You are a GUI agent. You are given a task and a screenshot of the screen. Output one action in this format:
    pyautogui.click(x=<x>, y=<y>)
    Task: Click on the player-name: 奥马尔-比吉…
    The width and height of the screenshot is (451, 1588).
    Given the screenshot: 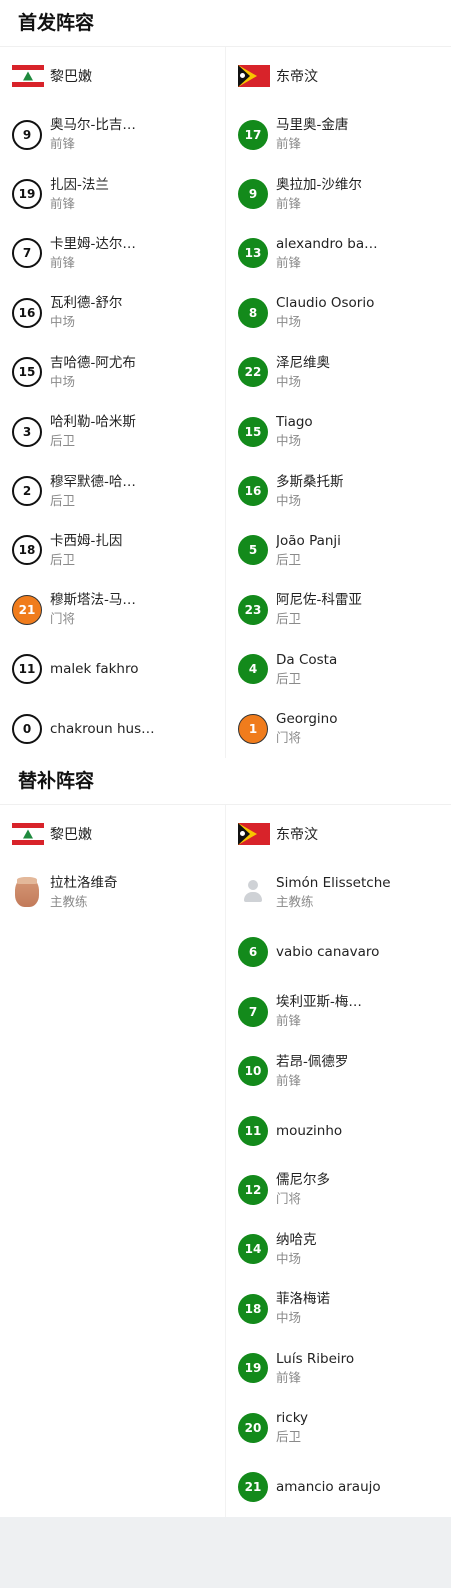 What is the action you would take?
    pyautogui.click(x=93, y=125)
    